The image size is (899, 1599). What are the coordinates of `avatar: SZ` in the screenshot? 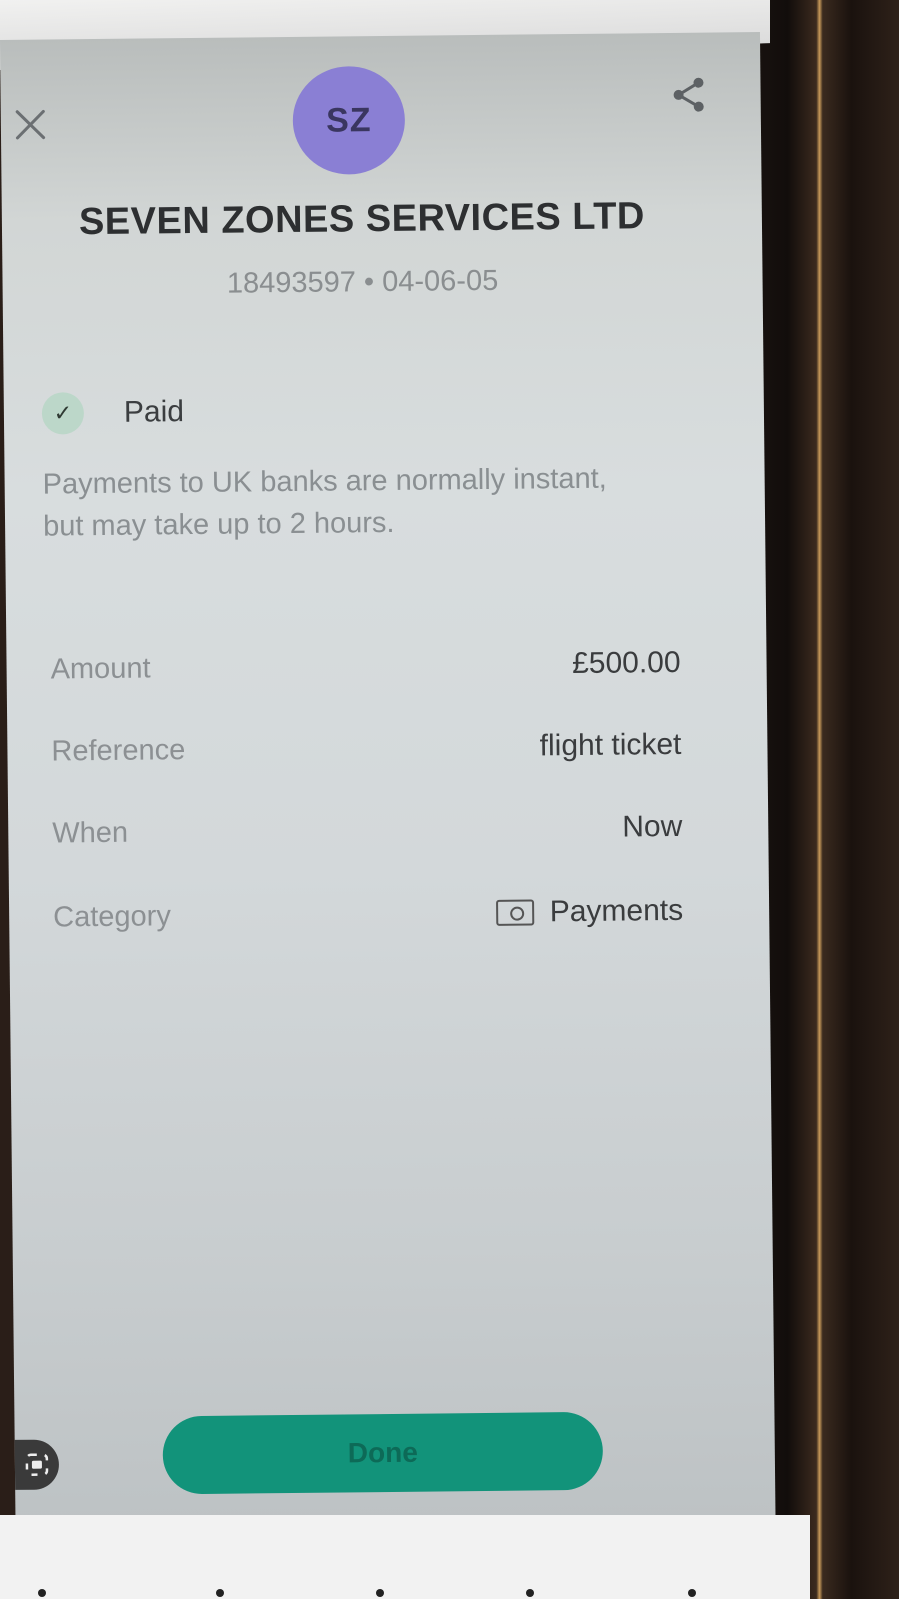 It's located at (349, 120).